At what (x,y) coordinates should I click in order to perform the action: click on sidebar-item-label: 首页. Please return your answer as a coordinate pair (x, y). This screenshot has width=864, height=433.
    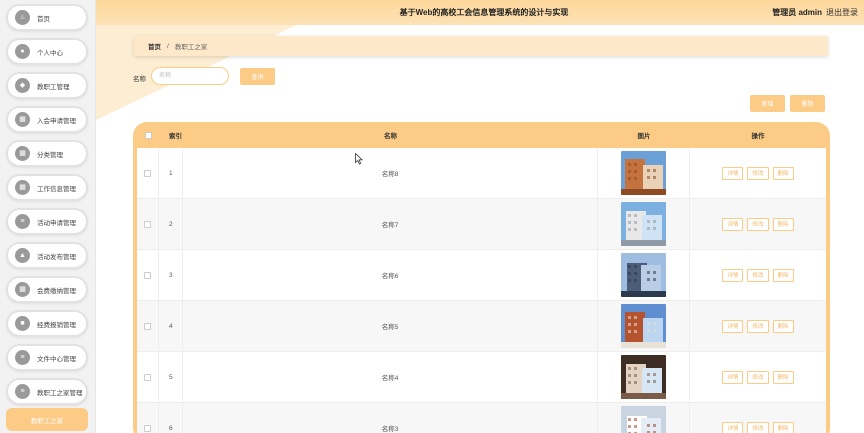
    Looking at the image, I should click on (43, 19).